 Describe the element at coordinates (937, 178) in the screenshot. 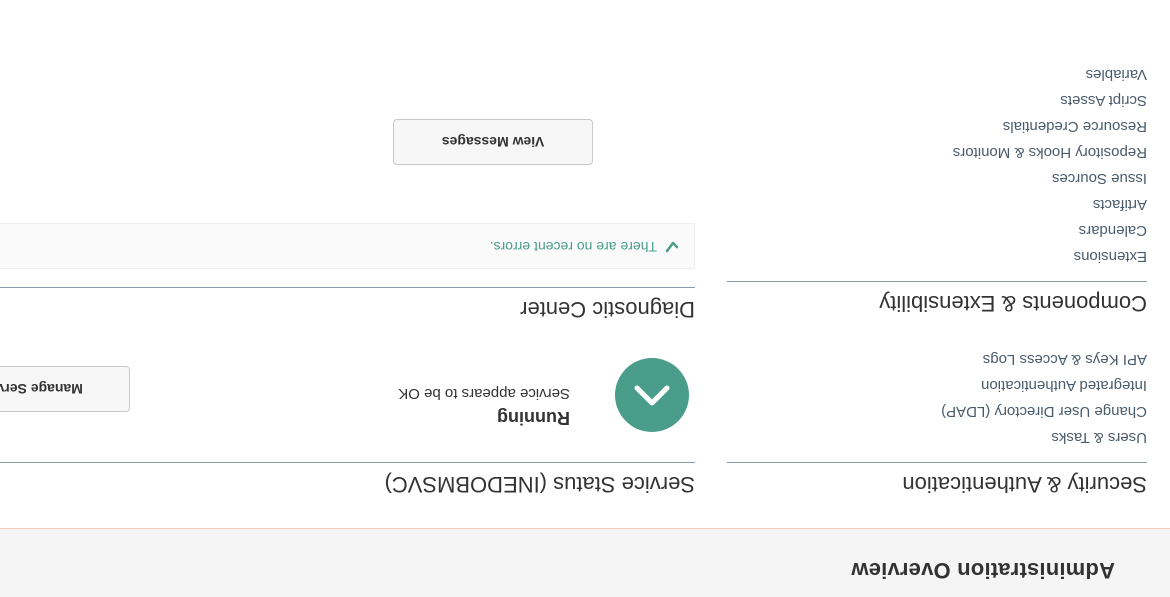

I see `link-issue-sources: Issue Sources` at that location.